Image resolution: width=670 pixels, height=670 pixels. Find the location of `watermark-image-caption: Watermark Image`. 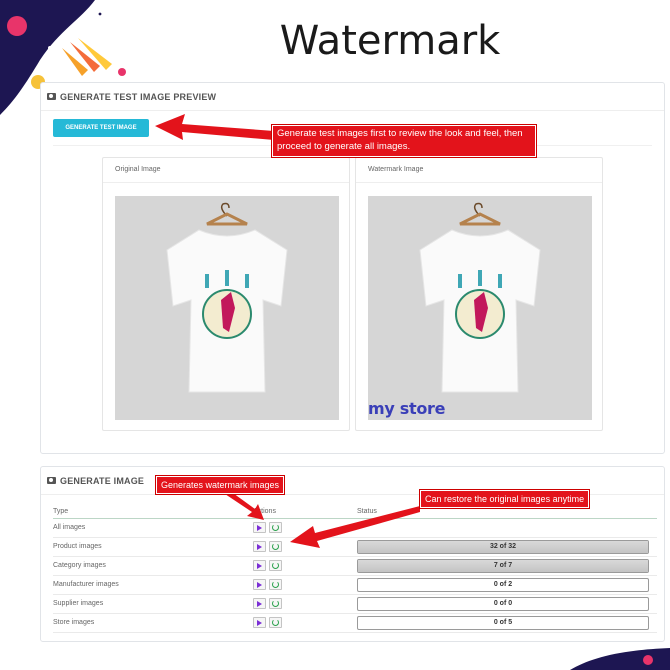

watermark-image-caption: Watermark Image is located at coordinates (396, 169).